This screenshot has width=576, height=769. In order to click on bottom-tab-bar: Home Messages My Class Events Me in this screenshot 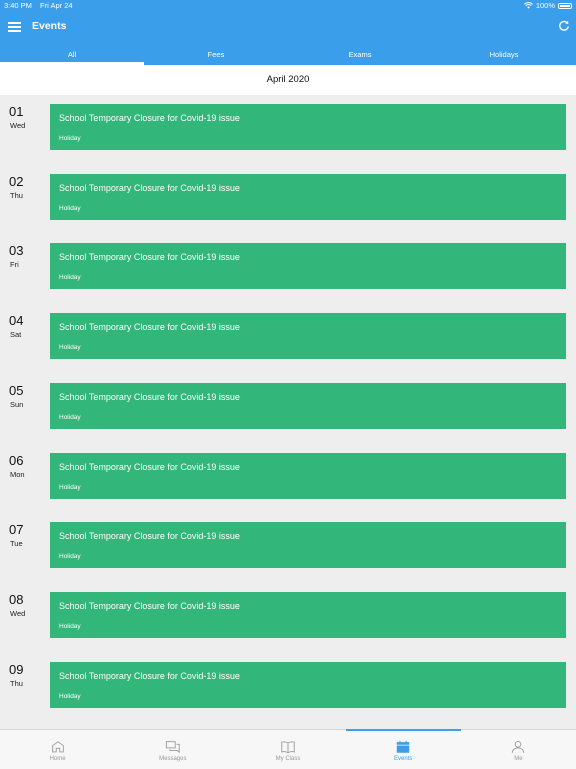, I will do `click(288, 749)`.